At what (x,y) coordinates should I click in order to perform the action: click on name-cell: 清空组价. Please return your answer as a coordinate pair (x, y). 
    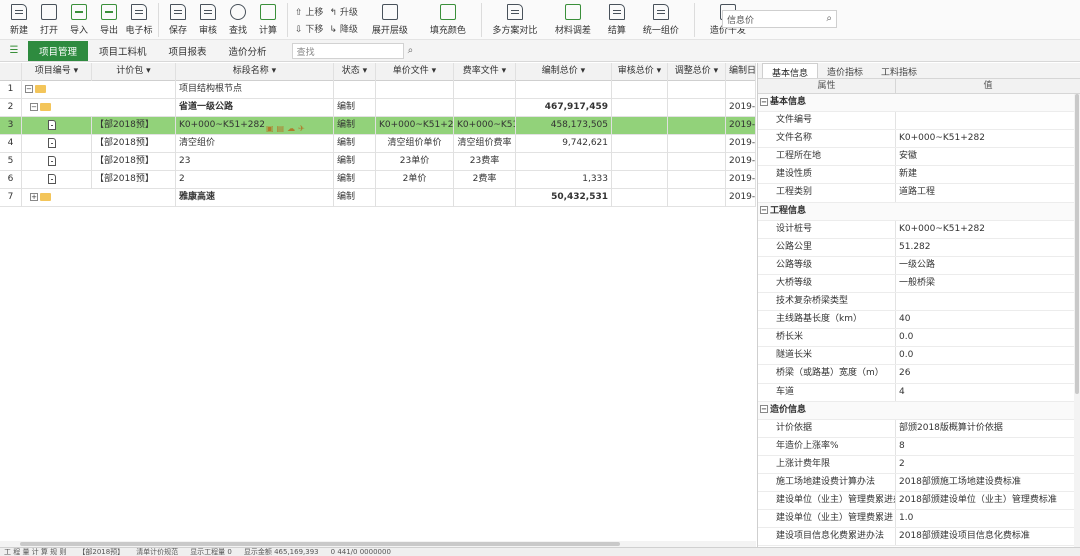
    Looking at the image, I should click on (255, 144).